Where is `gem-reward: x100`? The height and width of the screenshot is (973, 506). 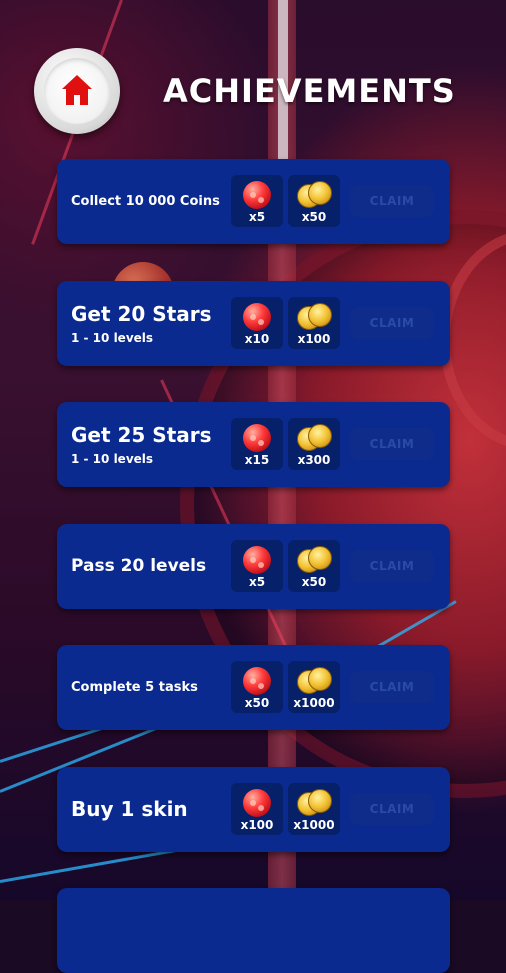
gem-reward: x100 is located at coordinates (257, 808).